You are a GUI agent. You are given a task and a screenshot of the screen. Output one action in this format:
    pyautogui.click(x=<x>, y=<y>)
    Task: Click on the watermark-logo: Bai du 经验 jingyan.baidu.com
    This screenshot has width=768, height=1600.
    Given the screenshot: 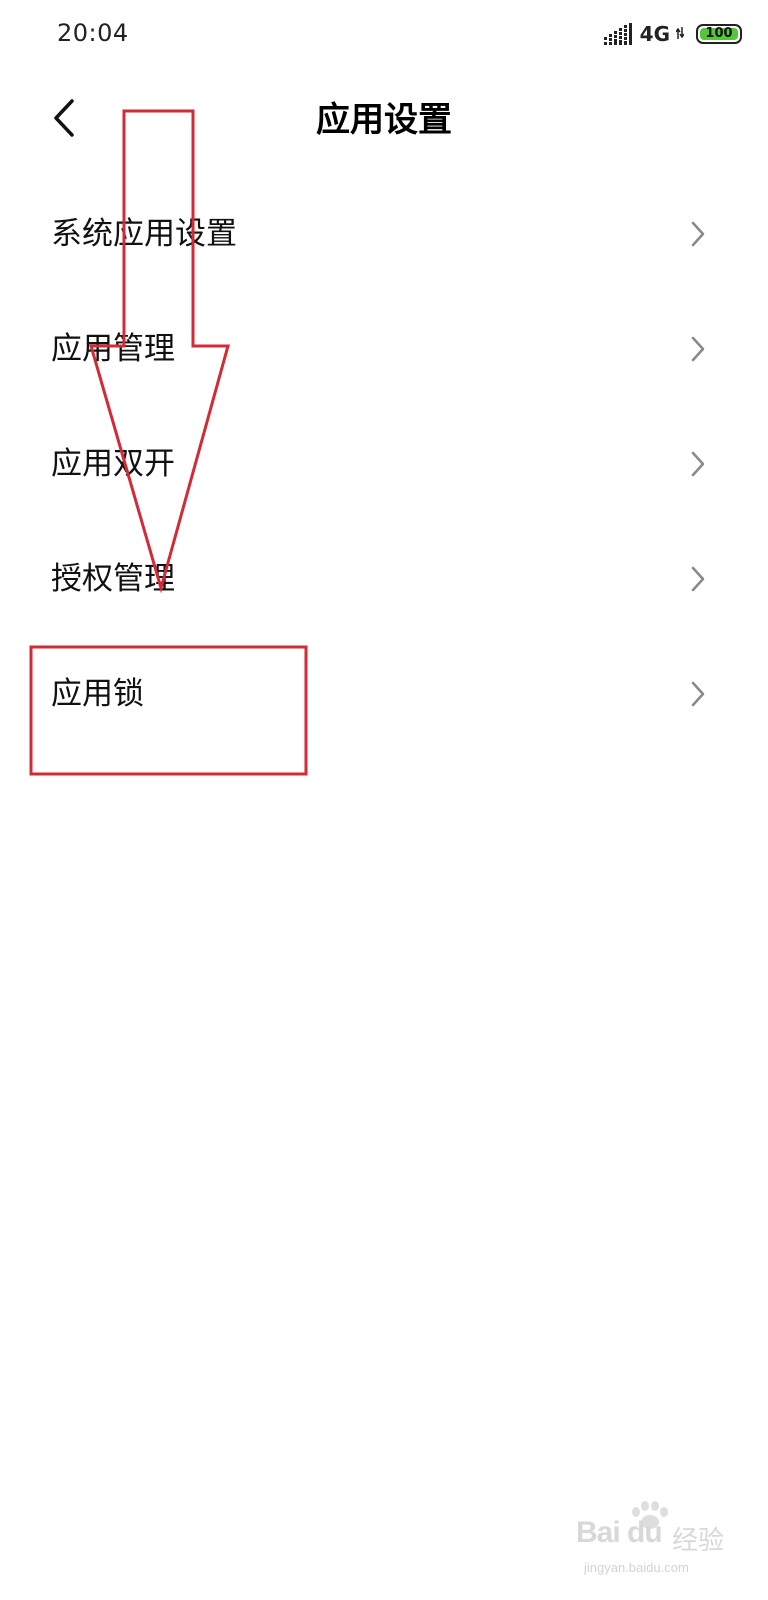 What is the action you would take?
    pyautogui.click(x=661, y=1543)
    